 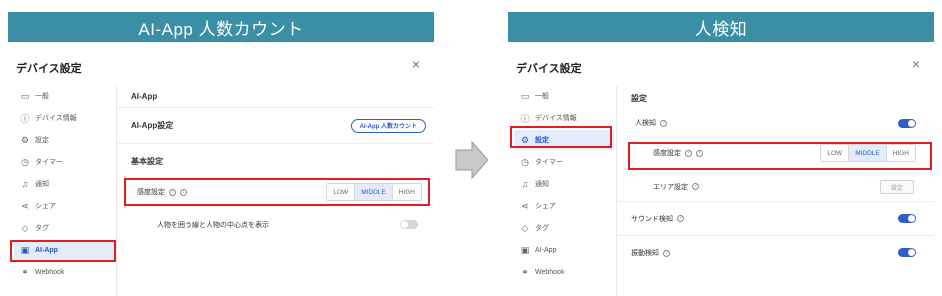 What do you see at coordinates (907, 252) in the screenshot?
I see `motion-detect-toggle` at bounding box center [907, 252].